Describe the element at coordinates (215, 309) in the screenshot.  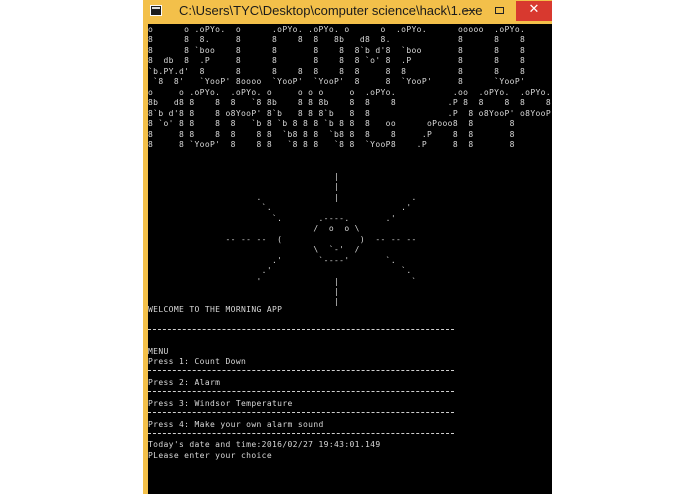
I see `welcome-text: WELCOME TO THE MORNING APP` at that location.